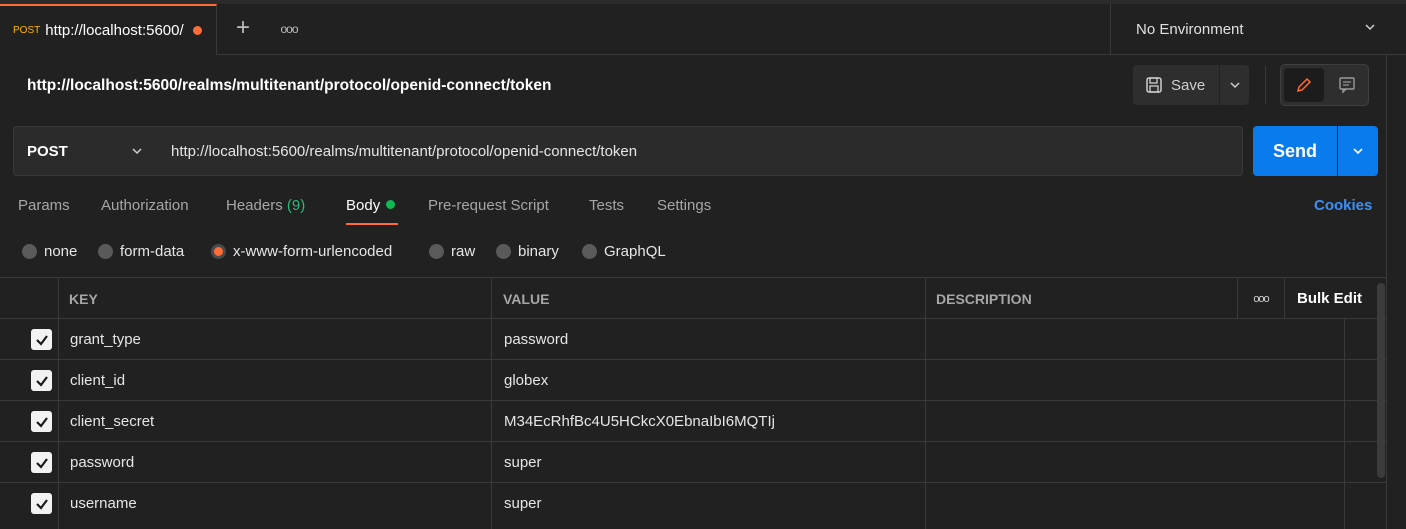 This screenshot has width=1406, height=529. Describe the element at coordinates (1295, 151) in the screenshot. I see `send-button: Send` at that location.